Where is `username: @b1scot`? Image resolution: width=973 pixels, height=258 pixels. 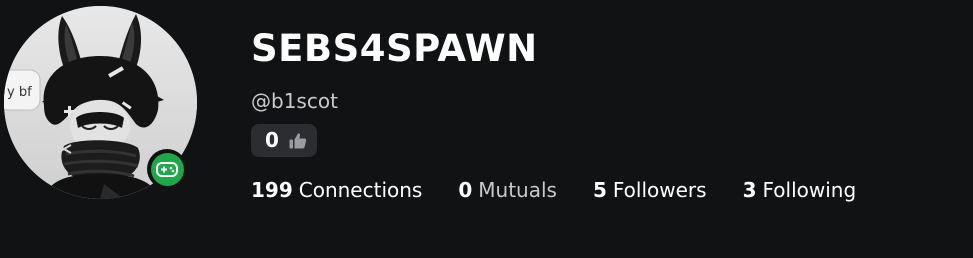
username: @b1scot is located at coordinates (294, 101).